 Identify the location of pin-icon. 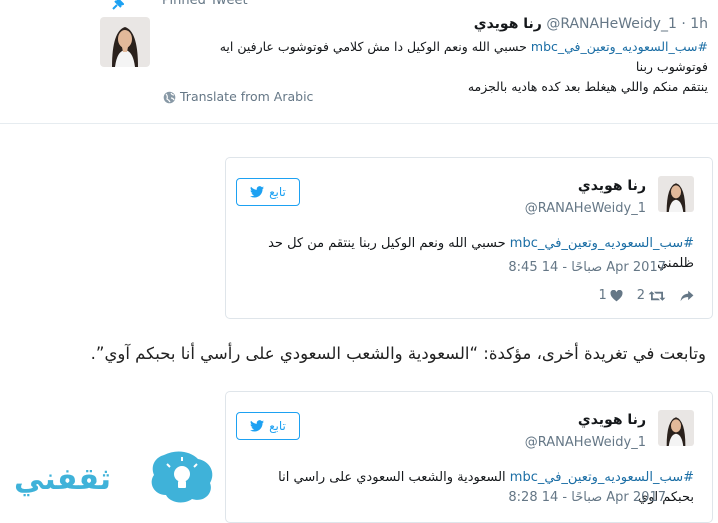
(118, 5).